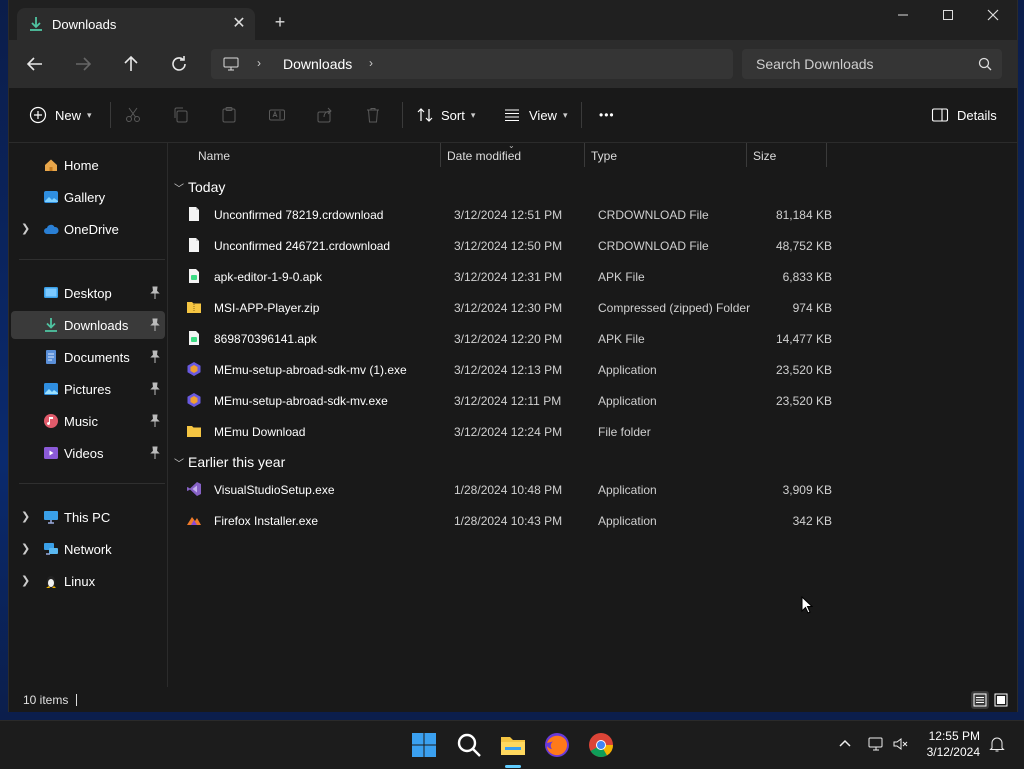  I want to click on new-button: New ▾, so click(60, 115).